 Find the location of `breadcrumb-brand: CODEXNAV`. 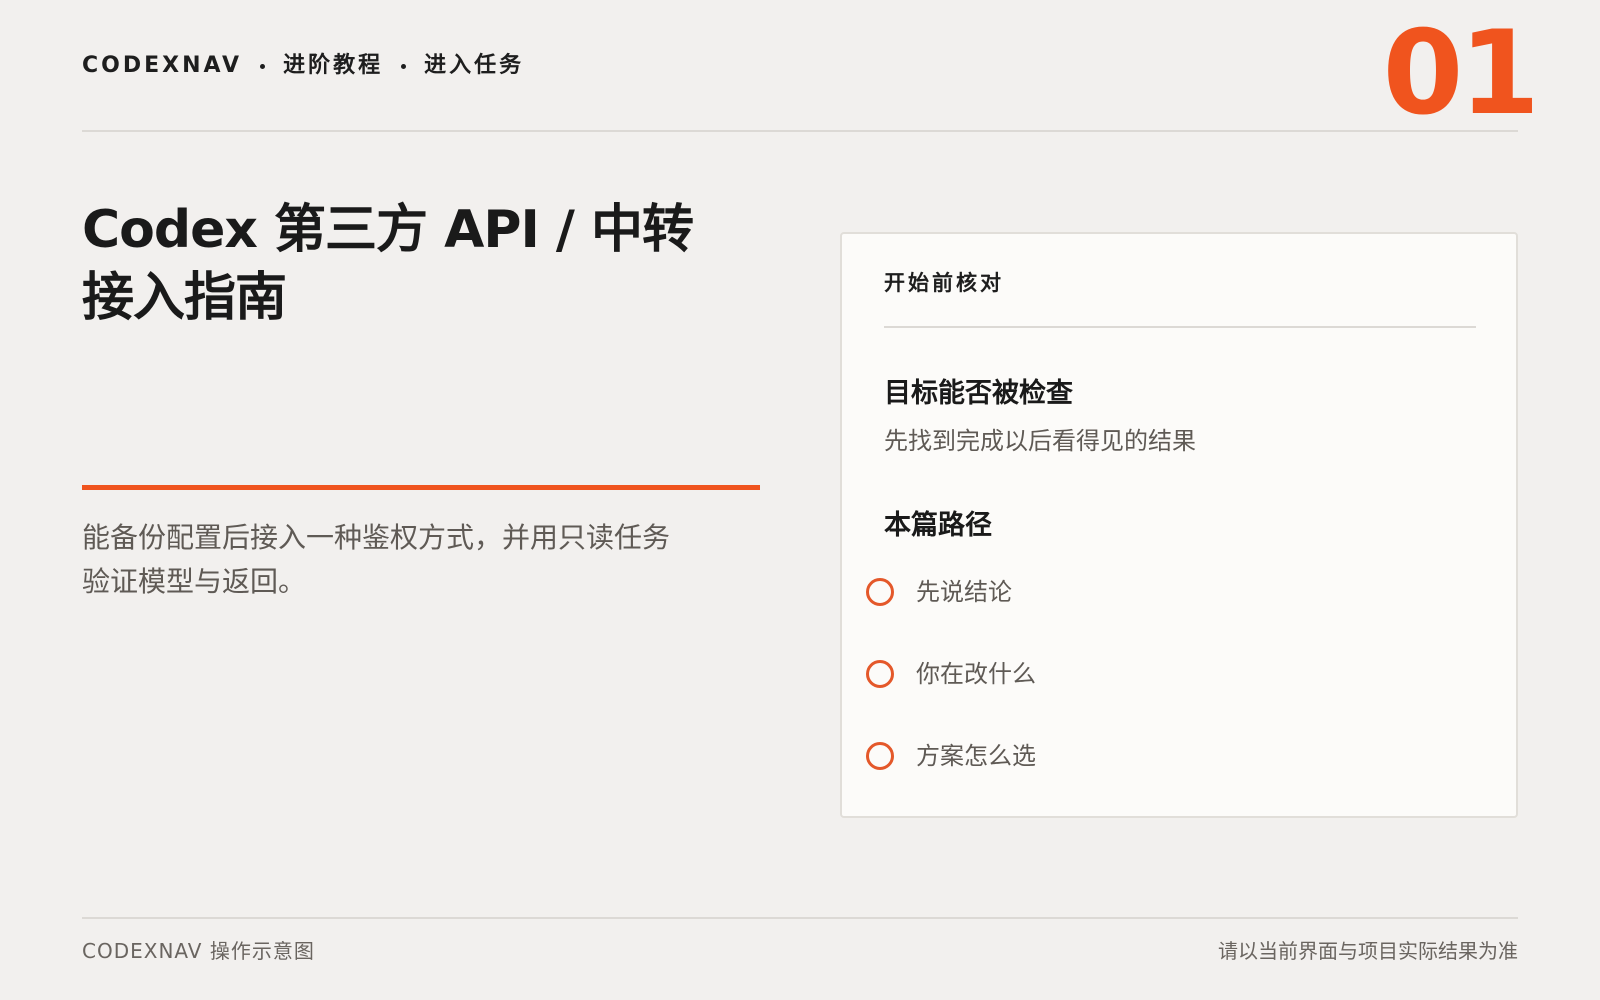

breadcrumb-brand: CODEXNAV is located at coordinates (162, 65).